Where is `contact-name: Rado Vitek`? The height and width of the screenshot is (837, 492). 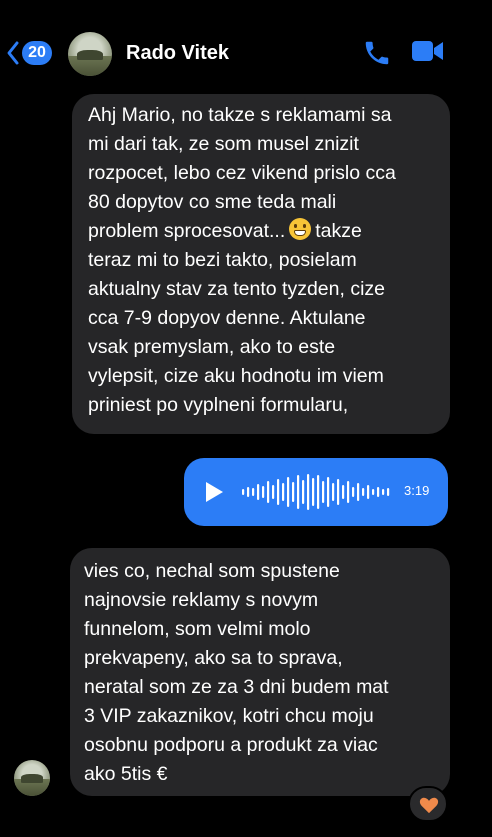
contact-name: Rado Vitek is located at coordinates (177, 53).